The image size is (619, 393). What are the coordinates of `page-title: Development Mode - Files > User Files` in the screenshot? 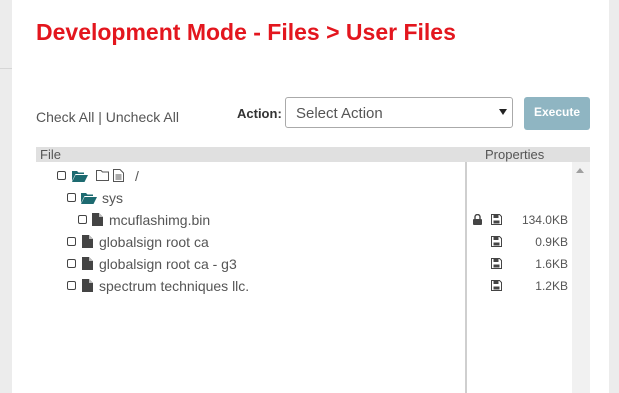 It's located at (246, 32).